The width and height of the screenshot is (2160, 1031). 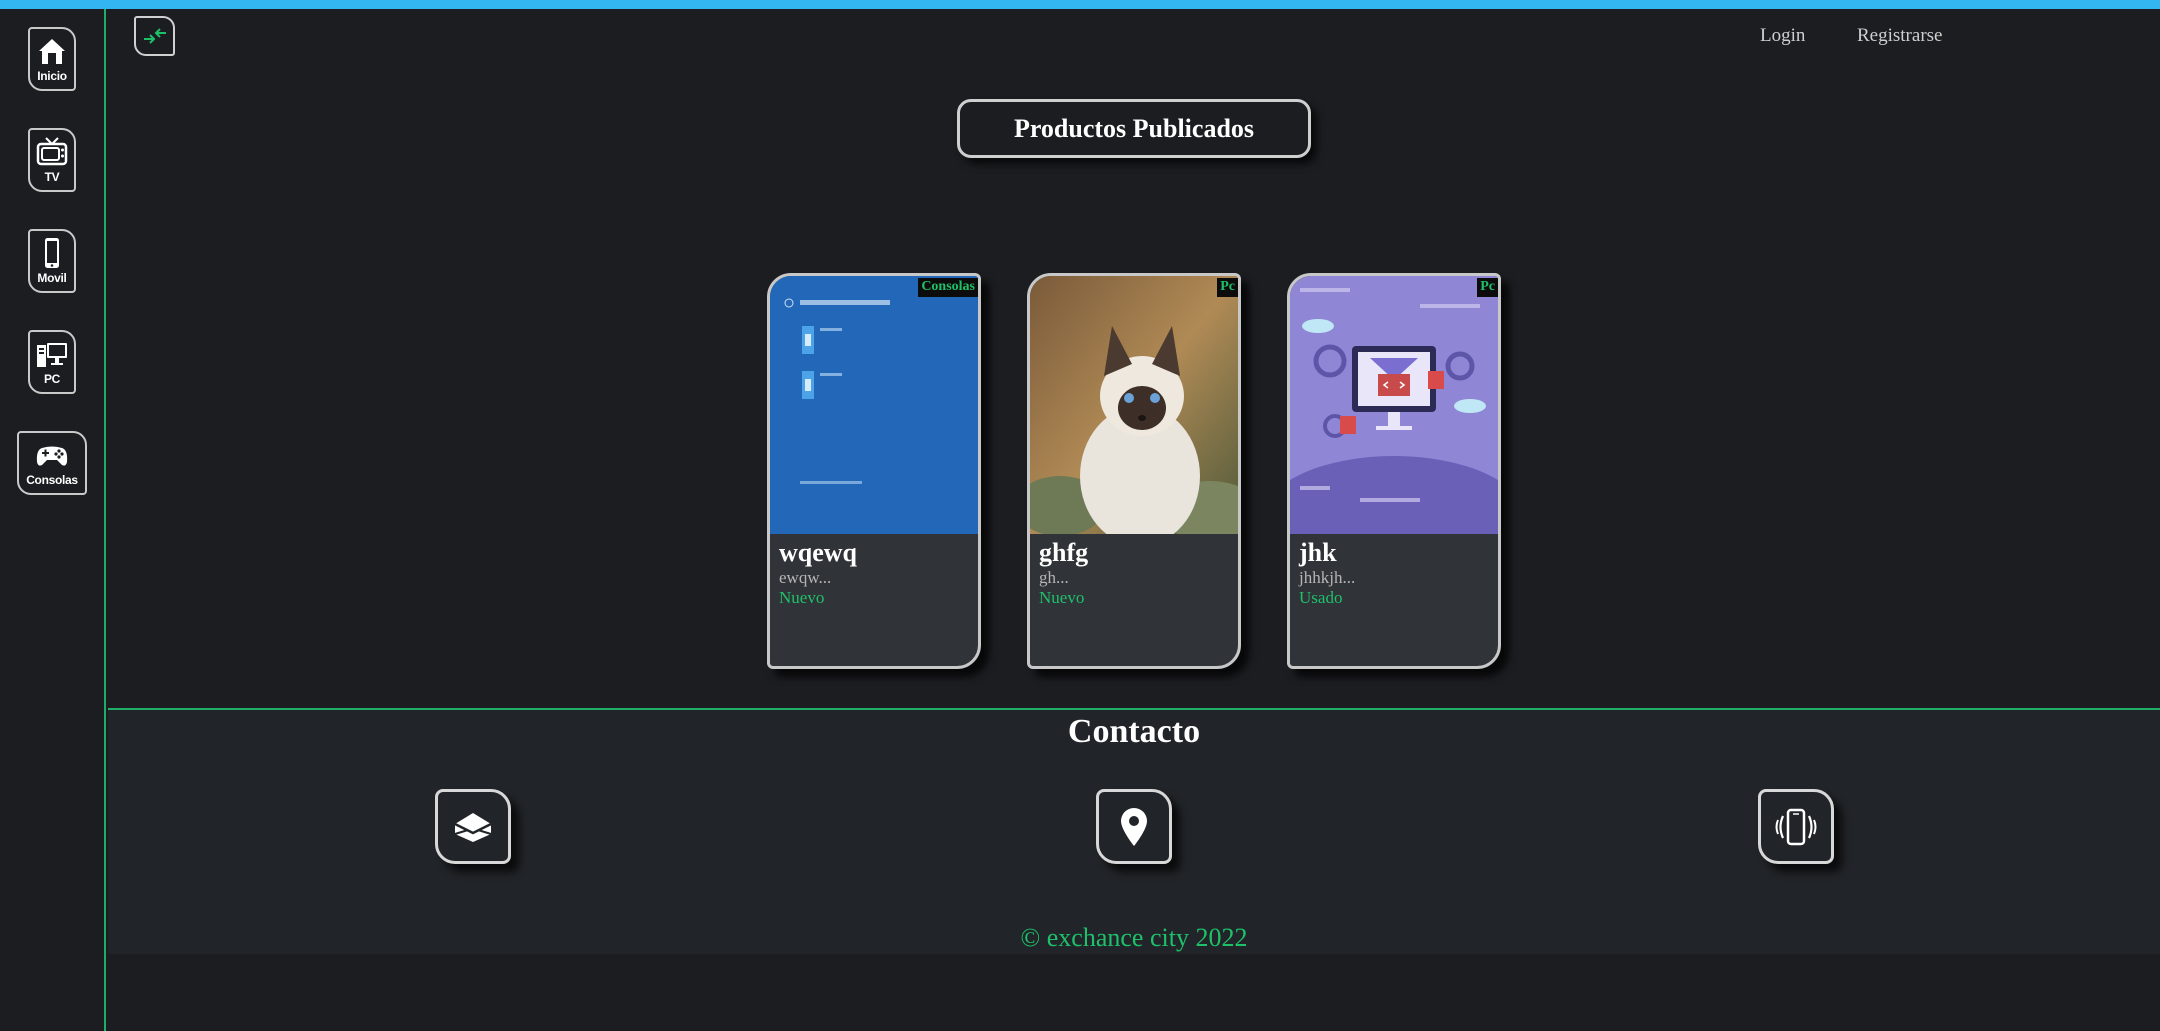 What do you see at coordinates (52, 355) in the screenshot?
I see `pc-icon` at bounding box center [52, 355].